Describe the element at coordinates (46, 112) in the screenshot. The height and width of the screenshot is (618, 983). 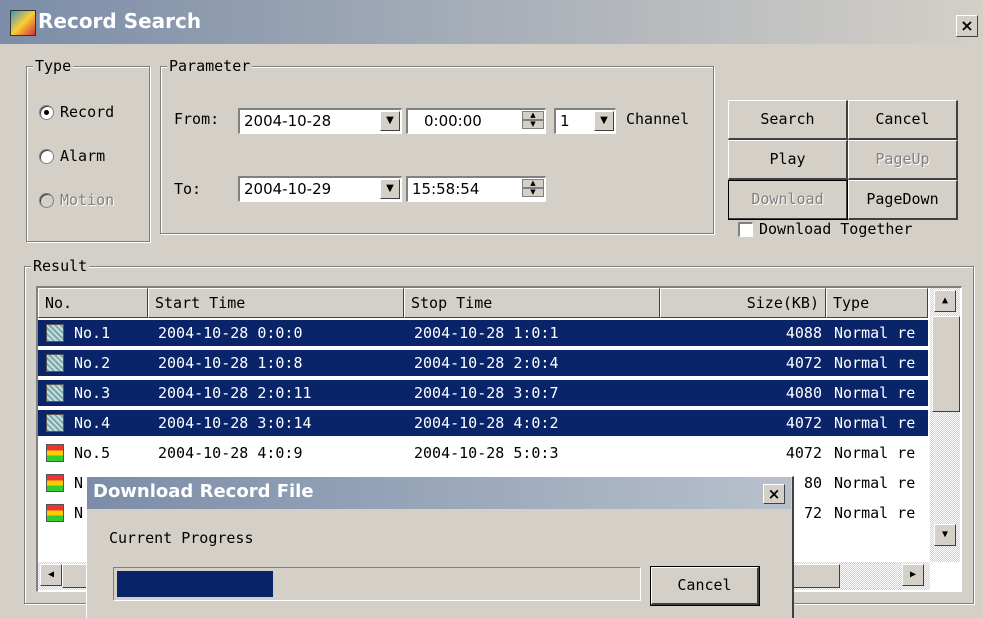
I see `radio-record-indicator` at that location.